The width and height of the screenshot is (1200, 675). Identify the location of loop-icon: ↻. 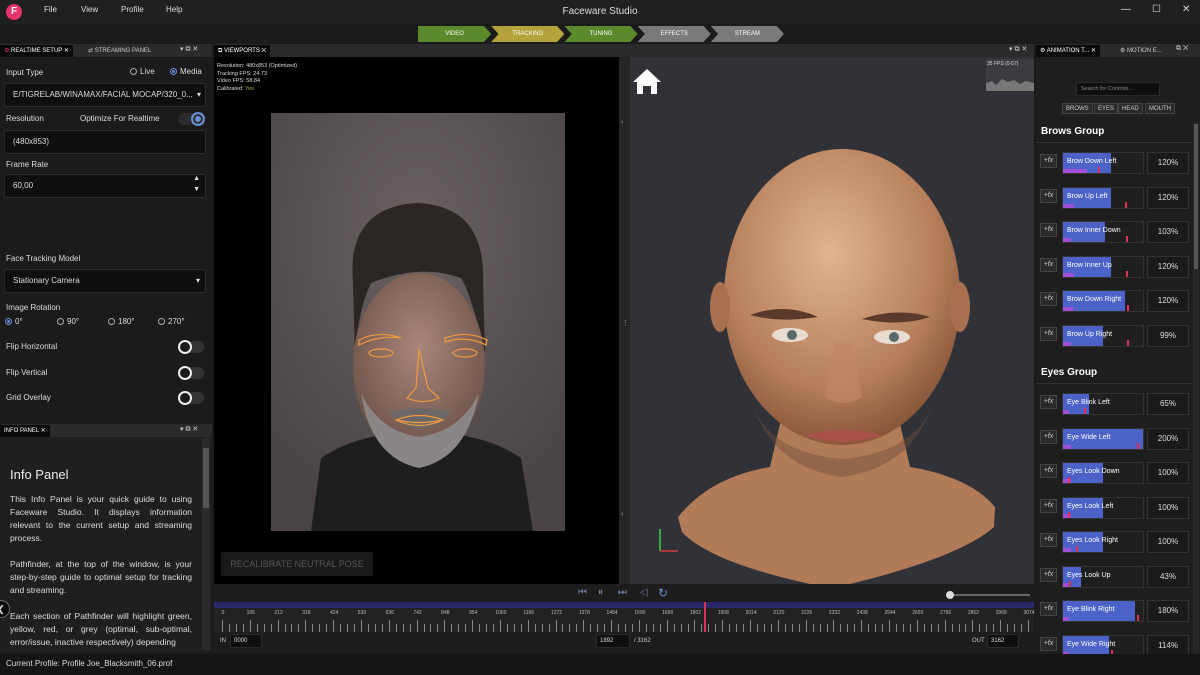
(663, 593).